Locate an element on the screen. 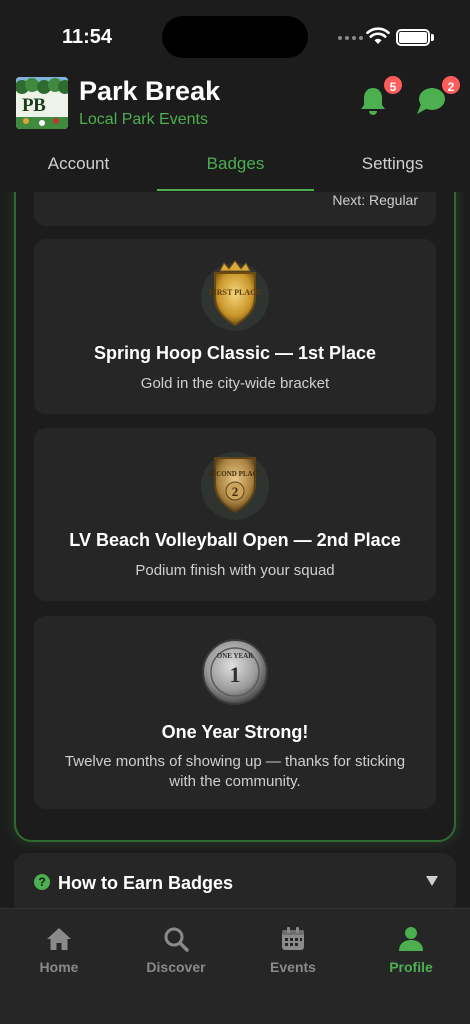 The height and width of the screenshot is (1024, 470). nav-home-label: Home is located at coordinates (59, 967).